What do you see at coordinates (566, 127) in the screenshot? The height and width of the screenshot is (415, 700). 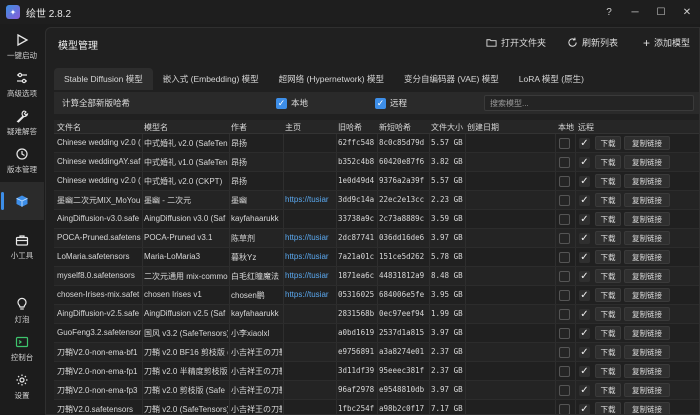 I see `col-local: 本地` at bounding box center [566, 127].